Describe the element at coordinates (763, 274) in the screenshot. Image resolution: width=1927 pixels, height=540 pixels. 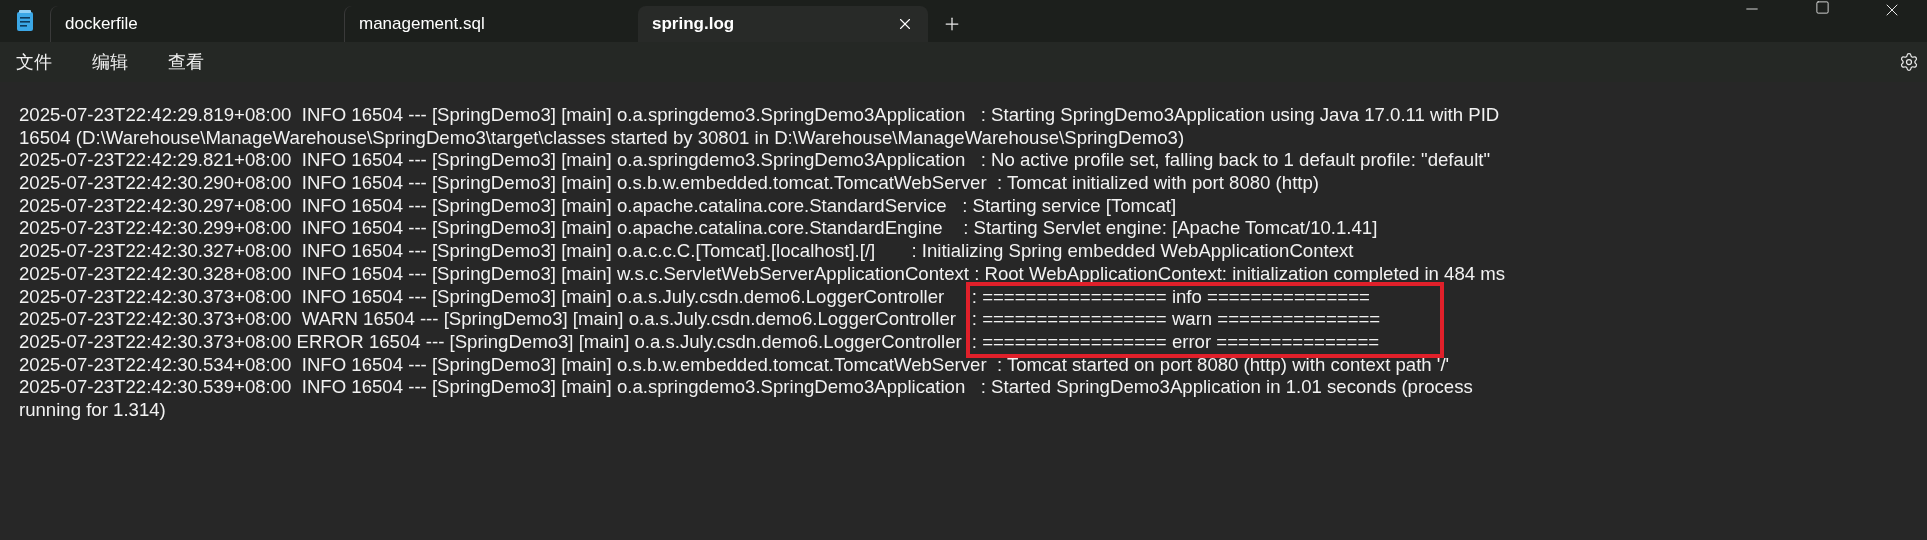
I see `log-line: 2025-07-23T22:42:30.328+08:00 INFO 16504 --- [SpringDemo3] [main] w.s.c.ServletWebServerApplicationContext : Root WebApplicationContext: initialization completed in 484 ms` at that location.